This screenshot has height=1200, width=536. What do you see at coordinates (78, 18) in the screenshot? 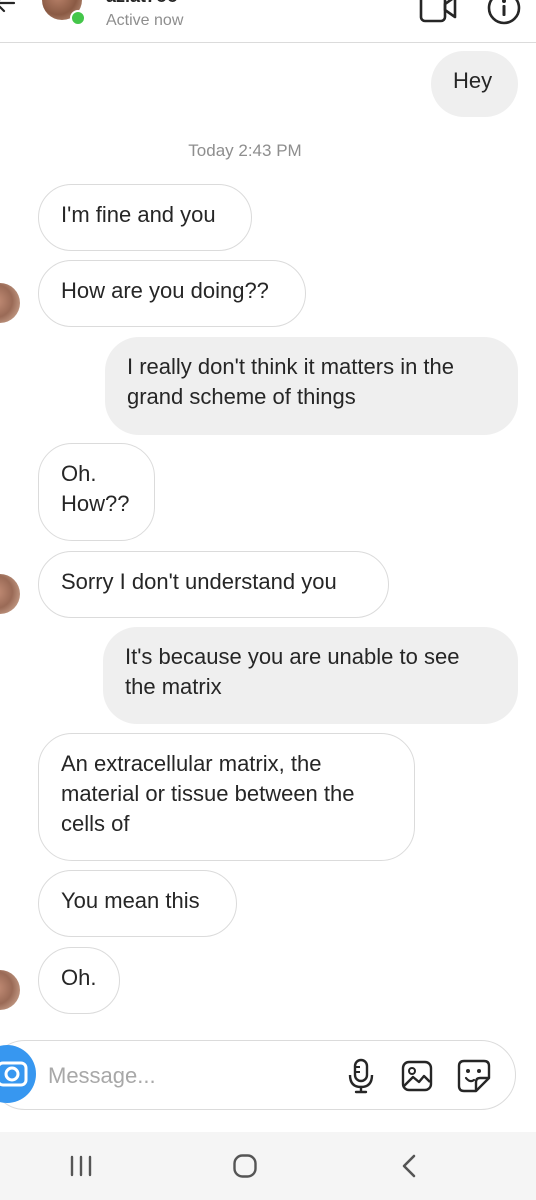
I see `online-status-dot` at bounding box center [78, 18].